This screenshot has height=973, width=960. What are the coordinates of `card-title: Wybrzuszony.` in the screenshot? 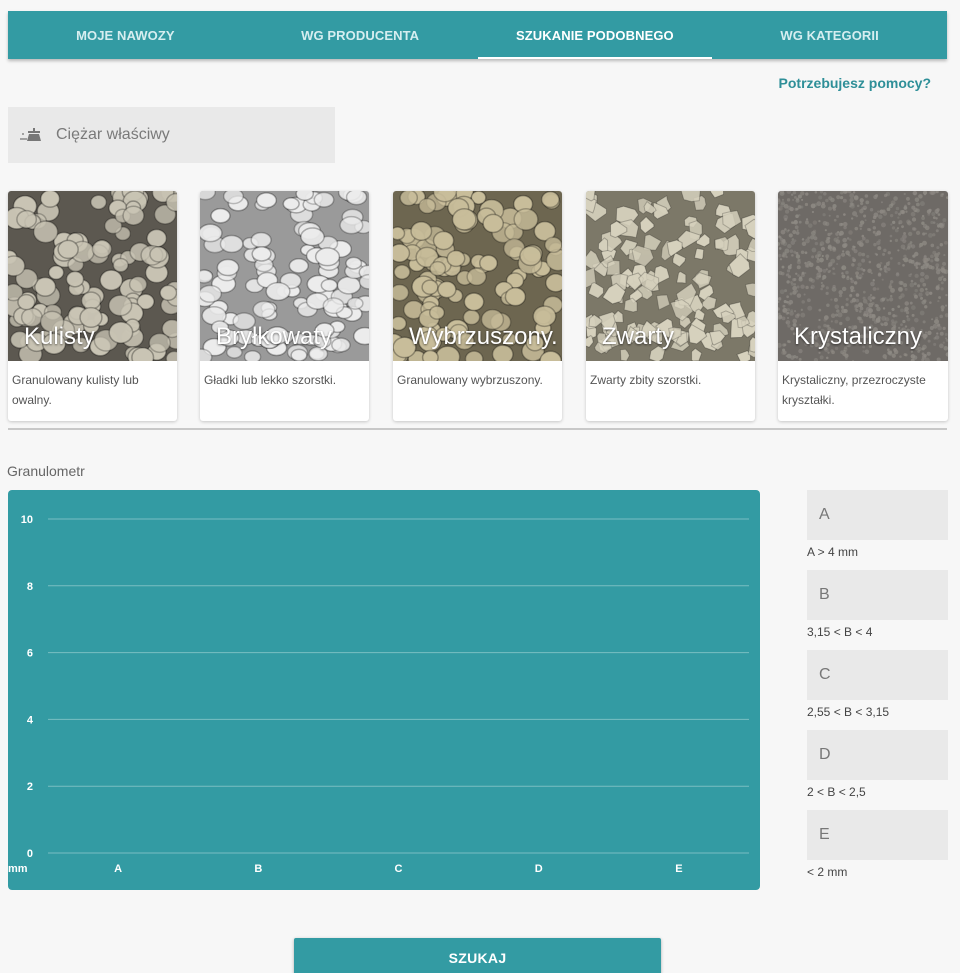 It's located at (483, 336).